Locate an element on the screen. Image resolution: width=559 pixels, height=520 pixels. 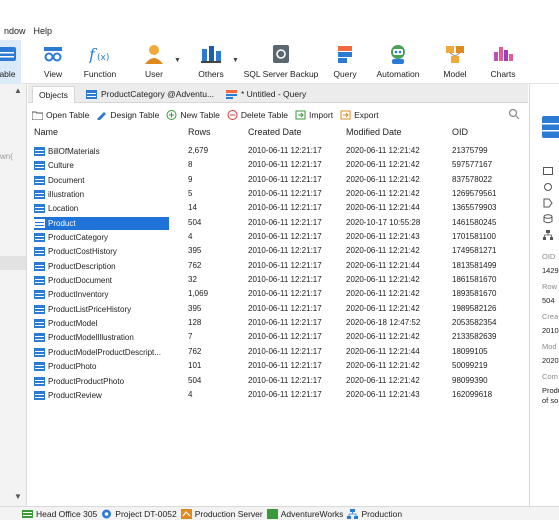
modified-cell: 2020-06-18 12:47:52 is located at coordinates (383, 323).